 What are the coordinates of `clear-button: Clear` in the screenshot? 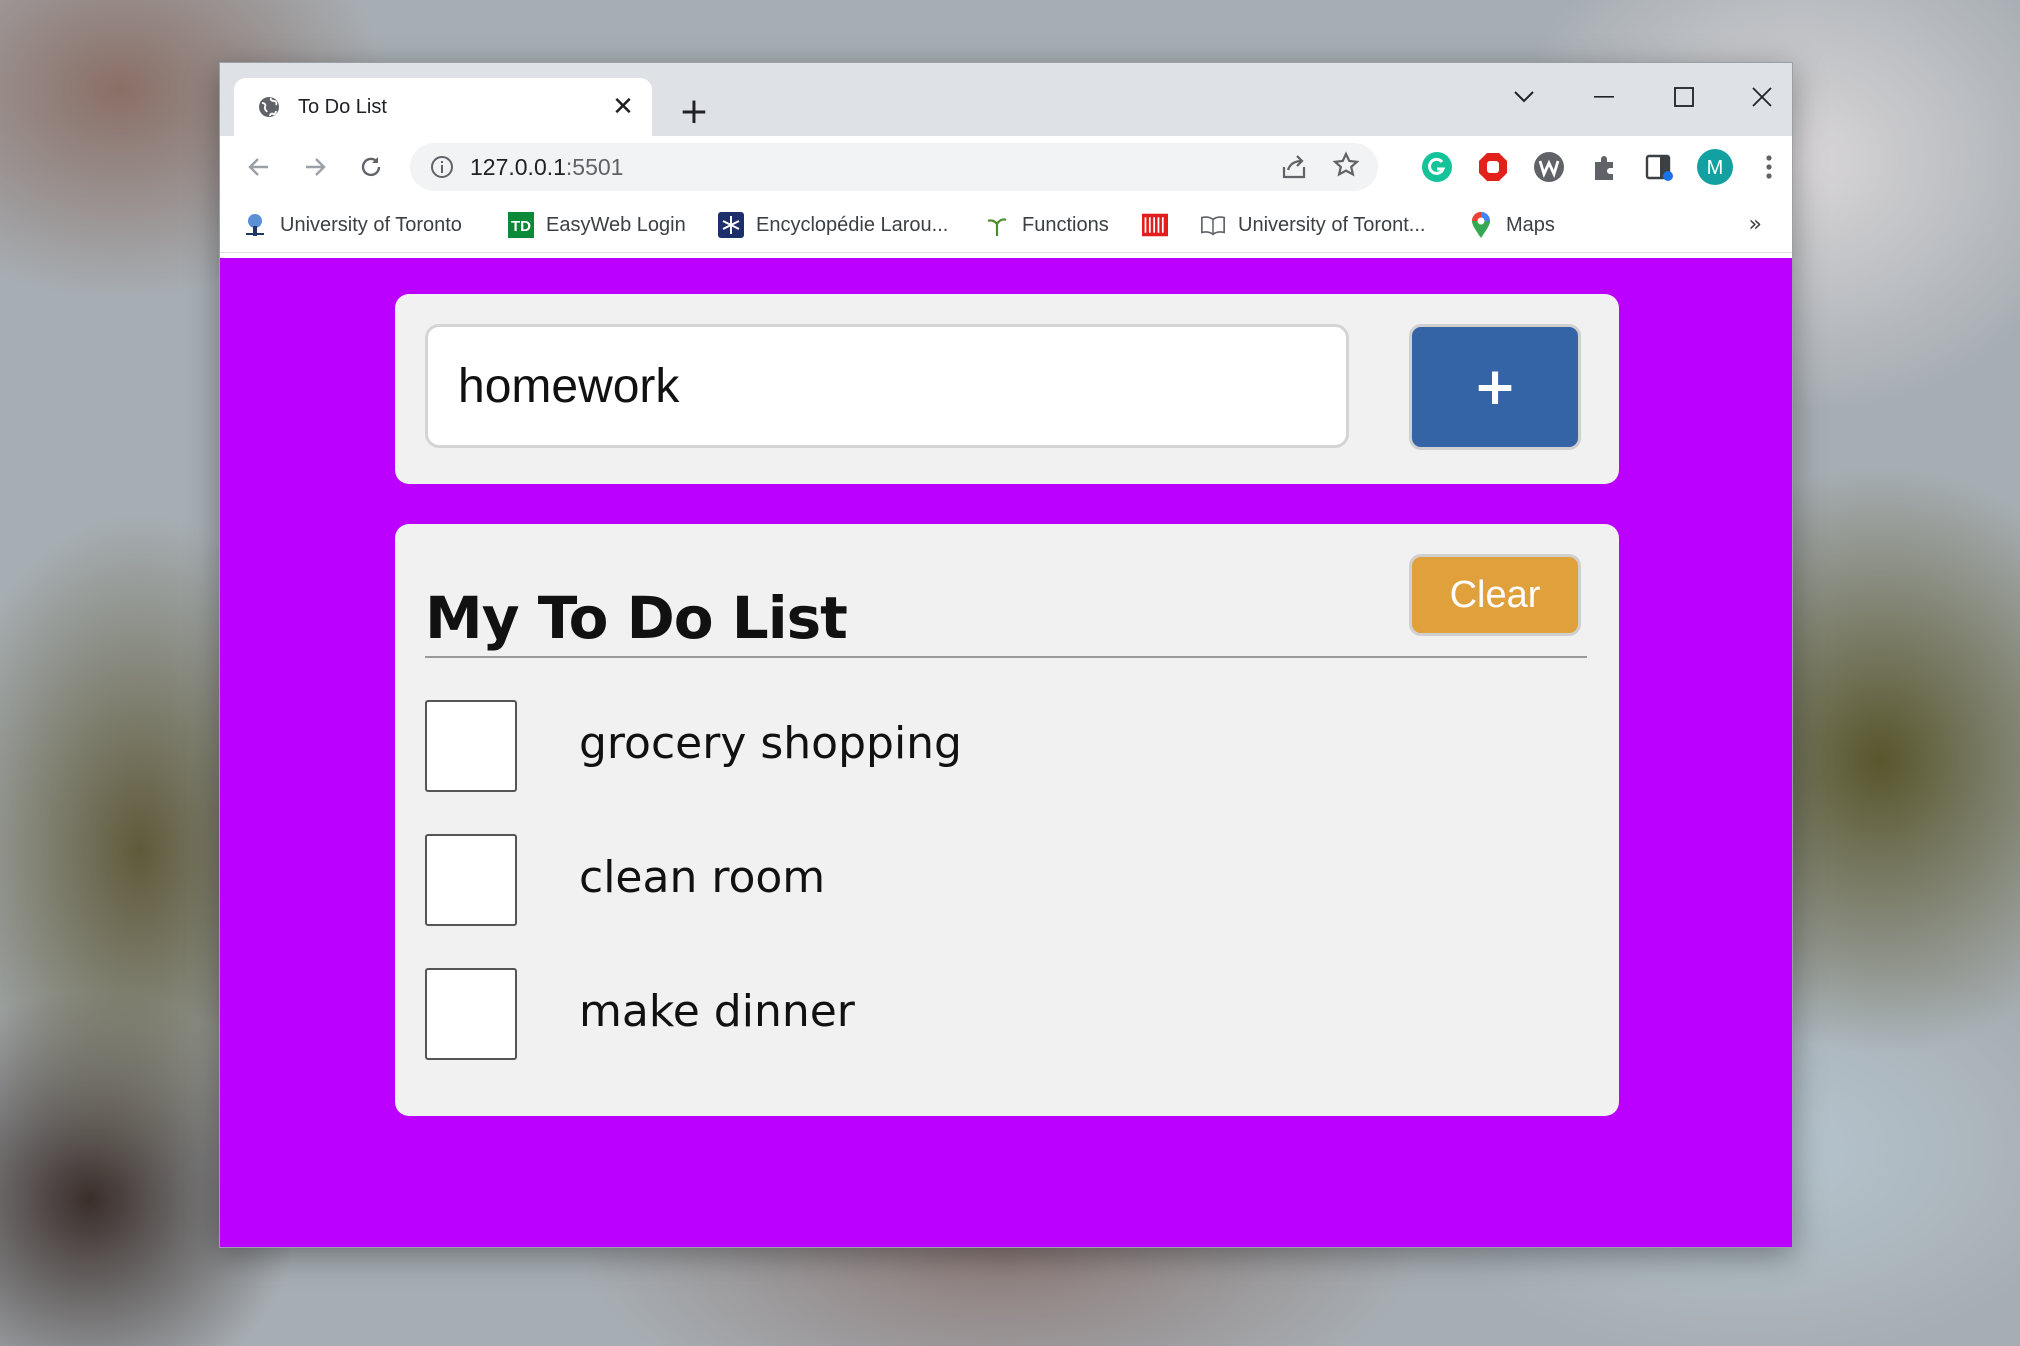 It's located at (1495, 595).